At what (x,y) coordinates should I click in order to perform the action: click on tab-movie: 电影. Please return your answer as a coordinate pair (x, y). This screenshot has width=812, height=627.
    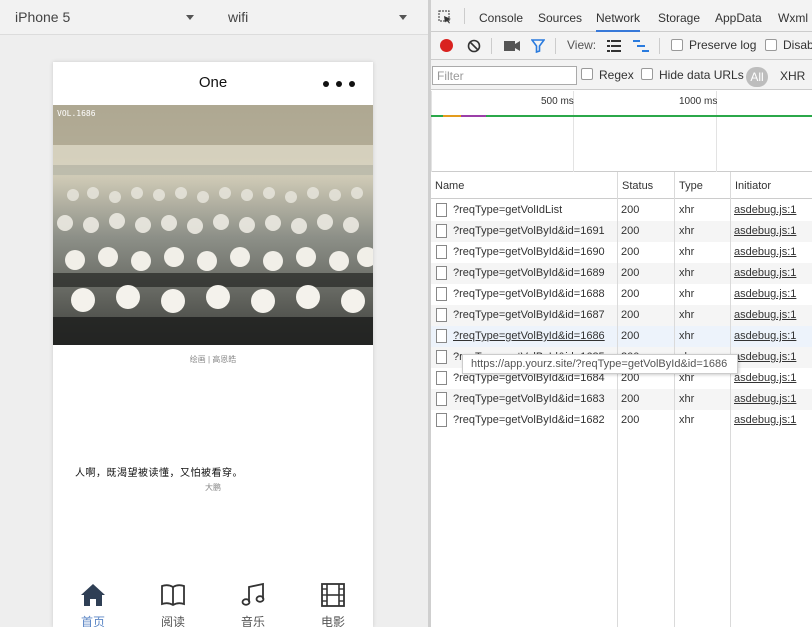
    Looking at the image, I should click on (333, 600).